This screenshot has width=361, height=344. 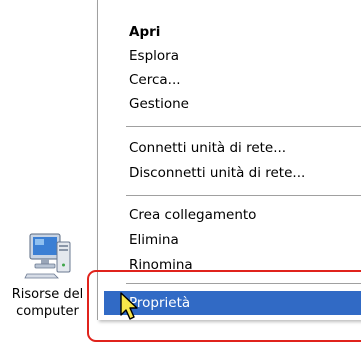 What do you see at coordinates (129, 306) in the screenshot?
I see `mouse-pointer-icon` at bounding box center [129, 306].